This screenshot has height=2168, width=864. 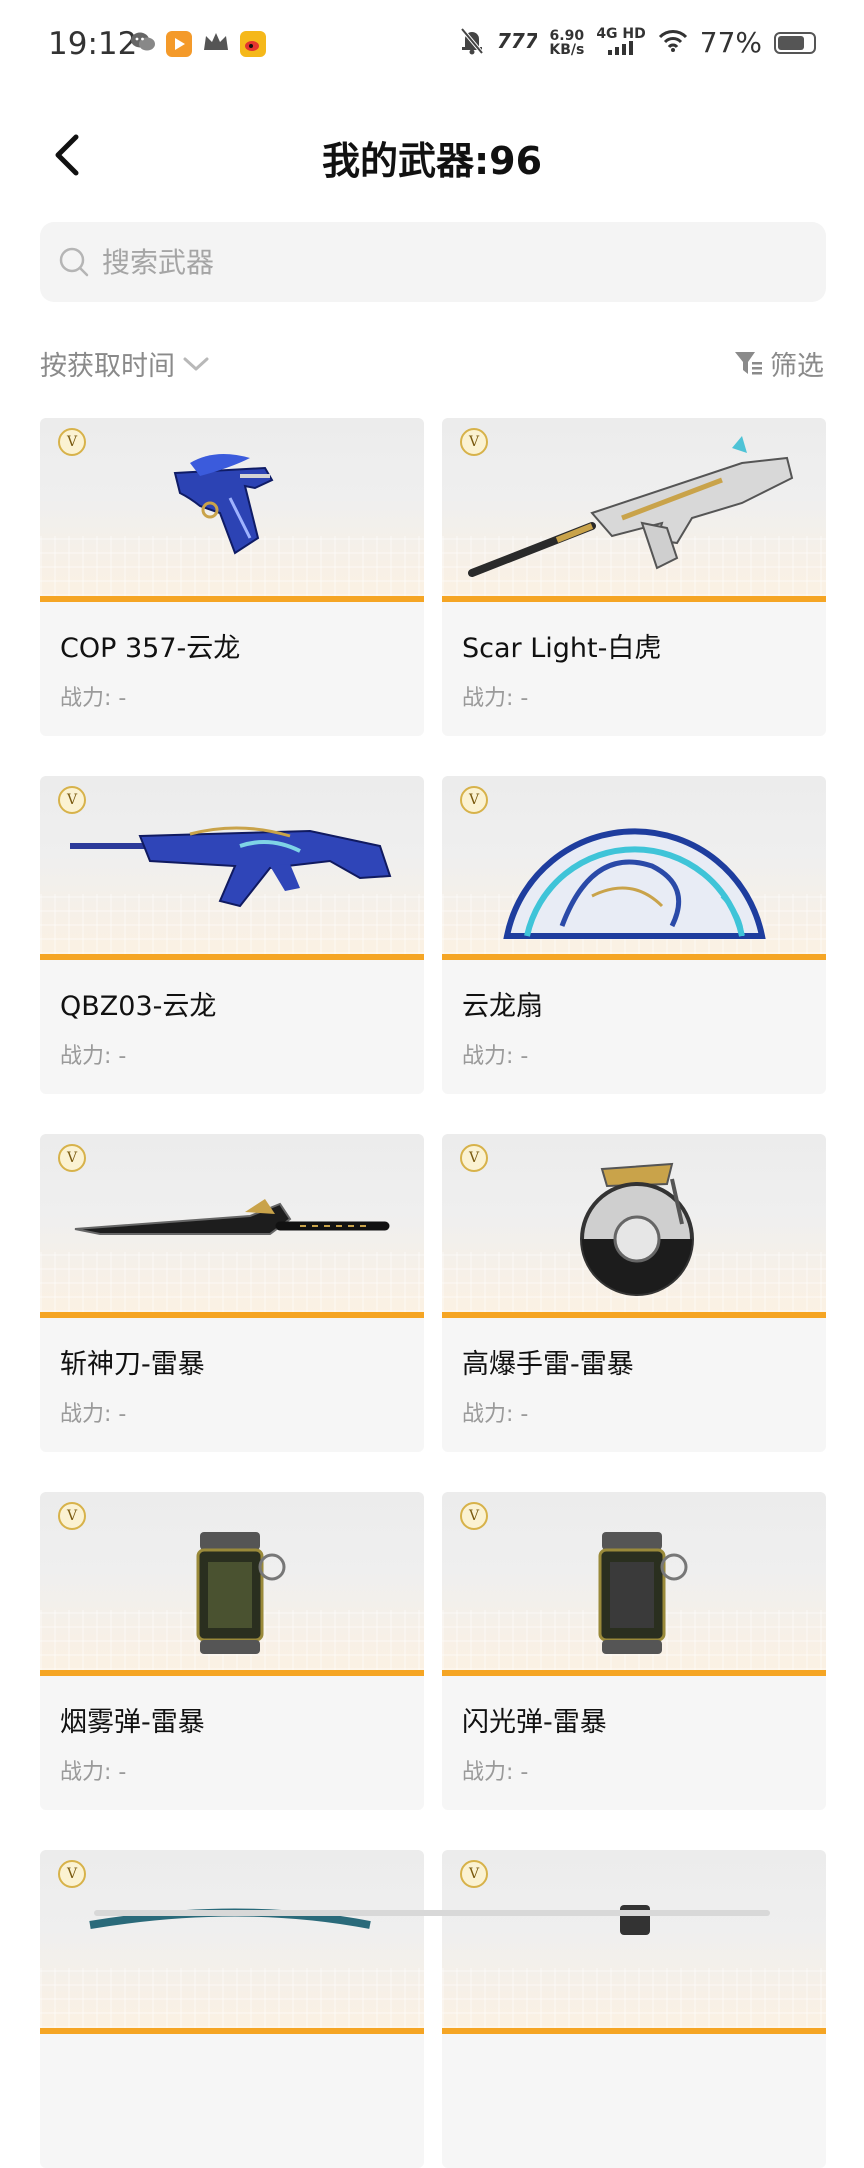 I want to click on page-header: 我的武器:96, so click(x=432, y=155).